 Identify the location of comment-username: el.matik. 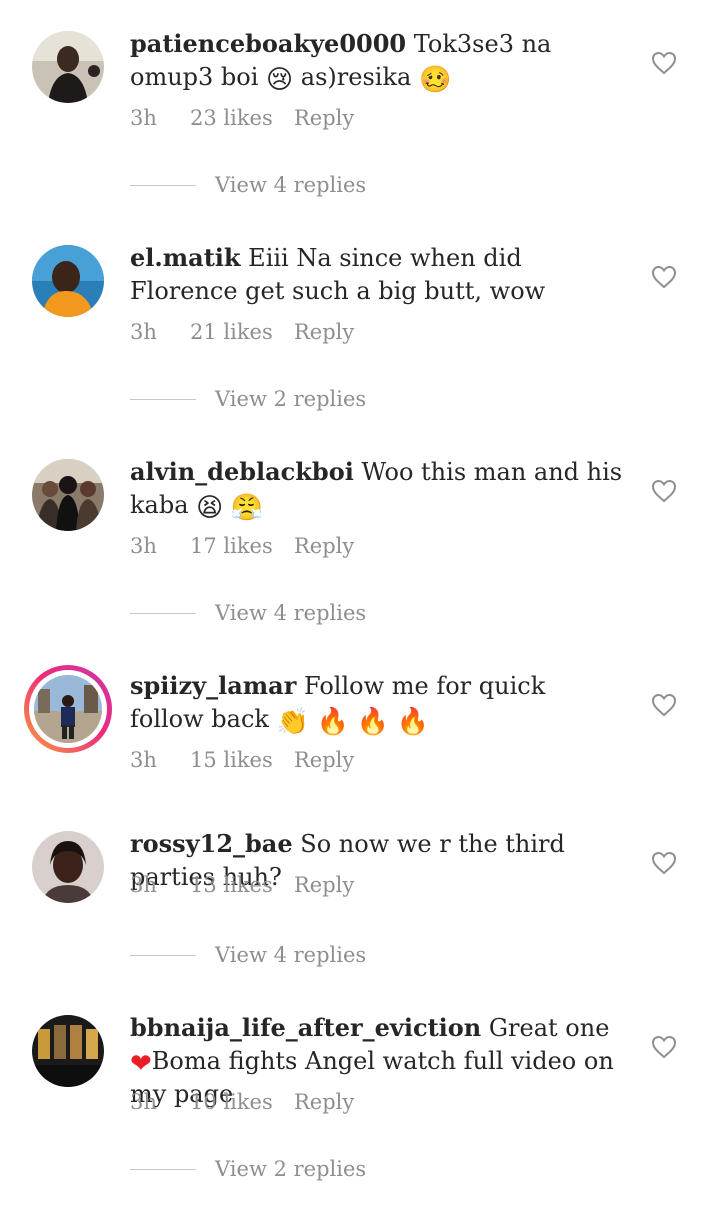
(185, 257).